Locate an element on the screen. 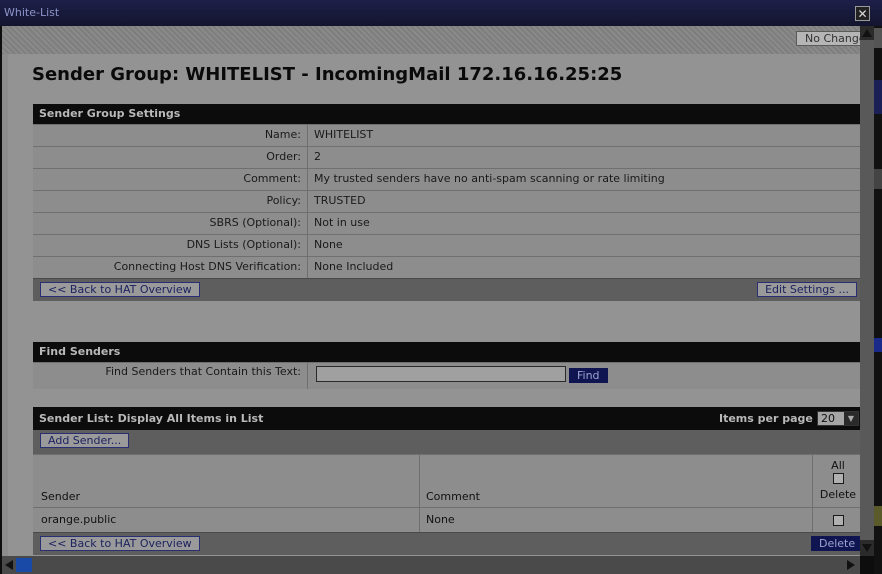  settings-row: Policy: TRUSTED is located at coordinates (448, 201).